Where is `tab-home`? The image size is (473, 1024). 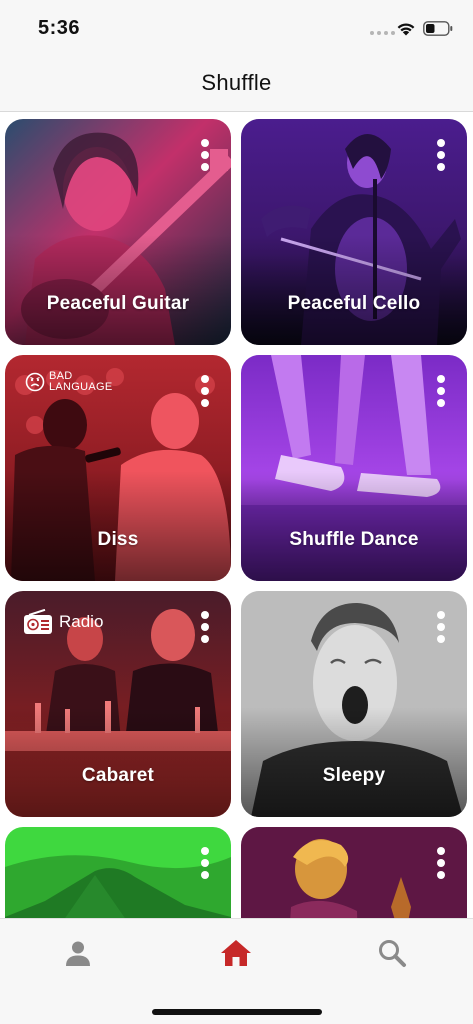
tab-home is located at coordinates (236, 953).